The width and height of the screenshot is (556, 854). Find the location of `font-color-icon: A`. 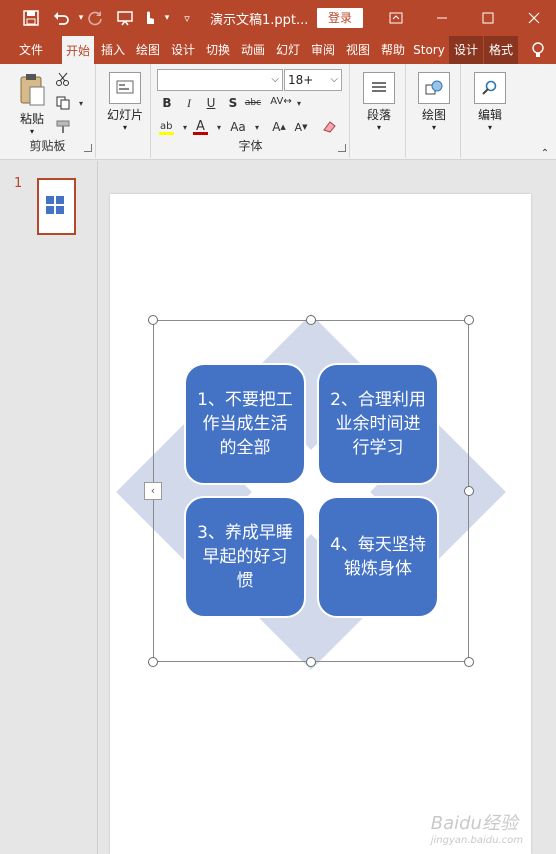

font-color-icon: A is located at coordinates (201, 127).